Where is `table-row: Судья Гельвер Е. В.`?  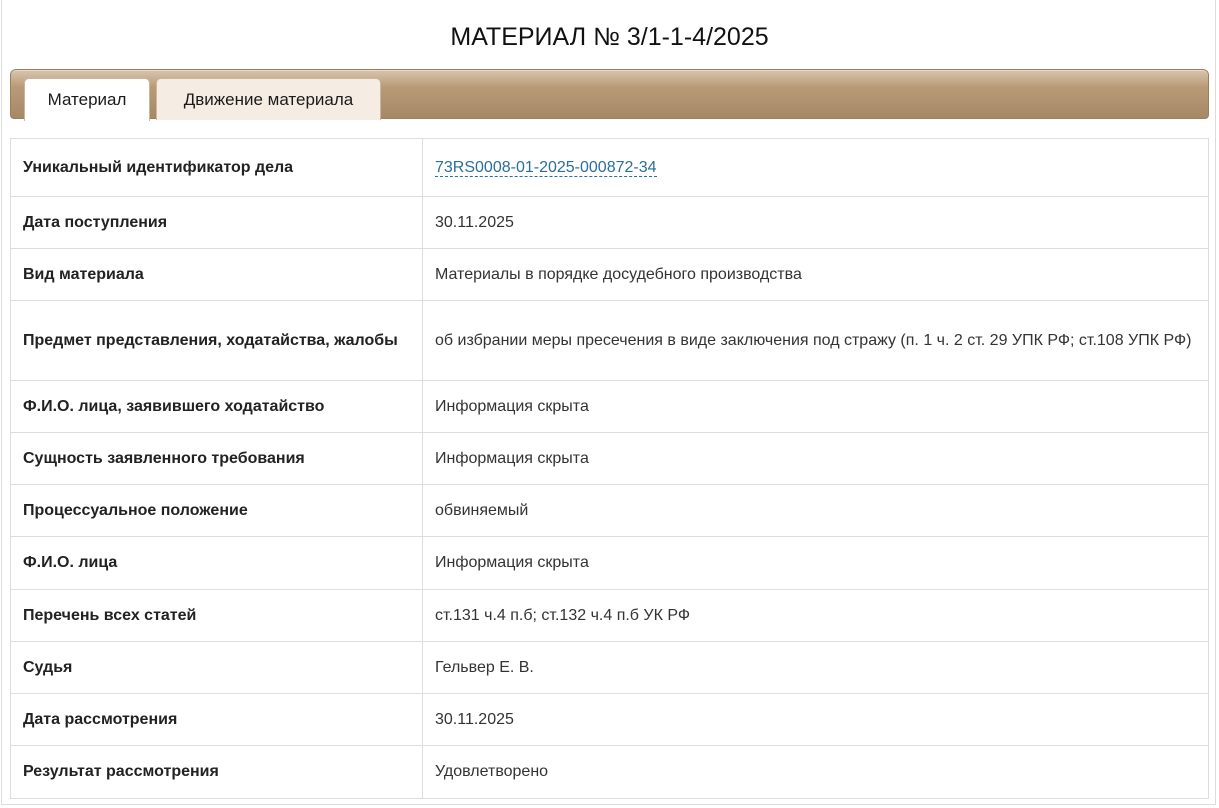 table-row: Судья Гельвер Е. В. is located at coordinates (609, 667).